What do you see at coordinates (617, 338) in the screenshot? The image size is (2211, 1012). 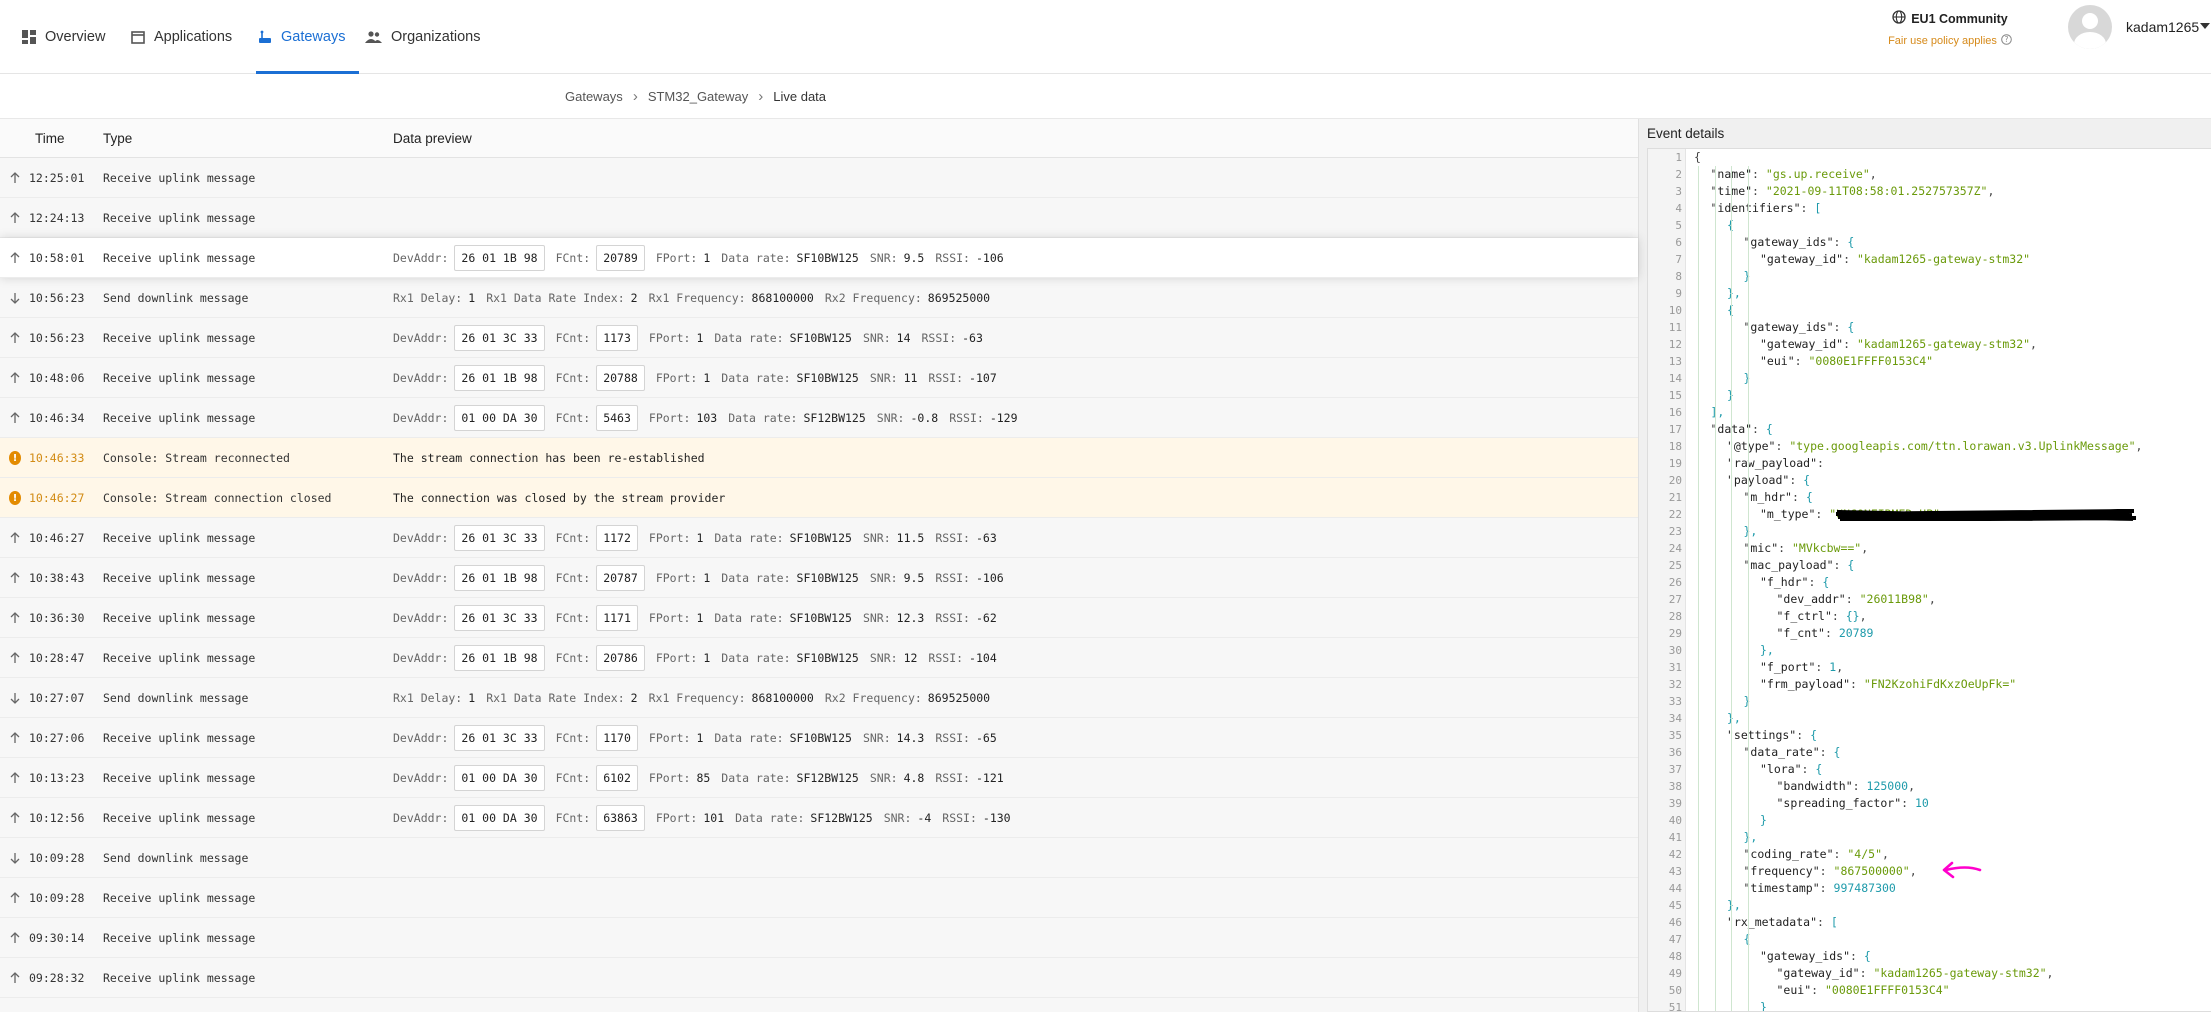 I see `fcnt-value: 1173` at bounding box center [617, 338].